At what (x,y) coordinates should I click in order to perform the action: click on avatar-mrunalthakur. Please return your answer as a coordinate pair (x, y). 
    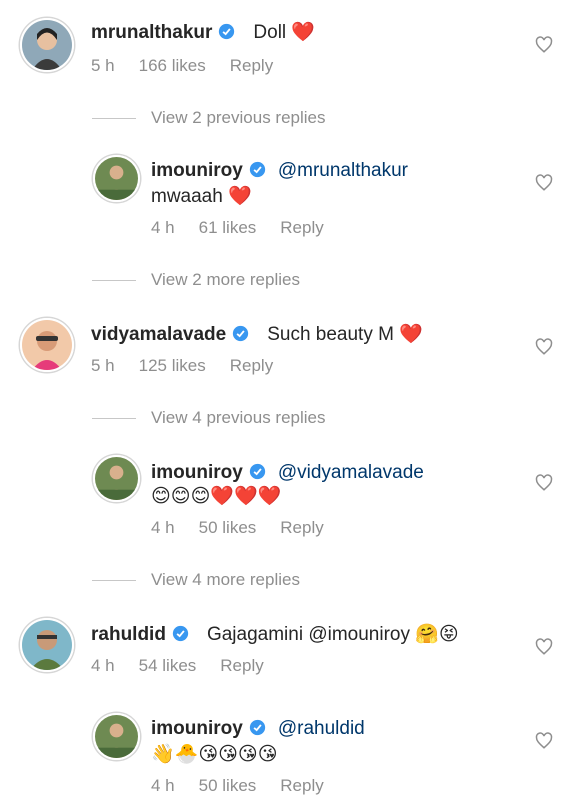
    Looking at the image, I should click on (47, 45).